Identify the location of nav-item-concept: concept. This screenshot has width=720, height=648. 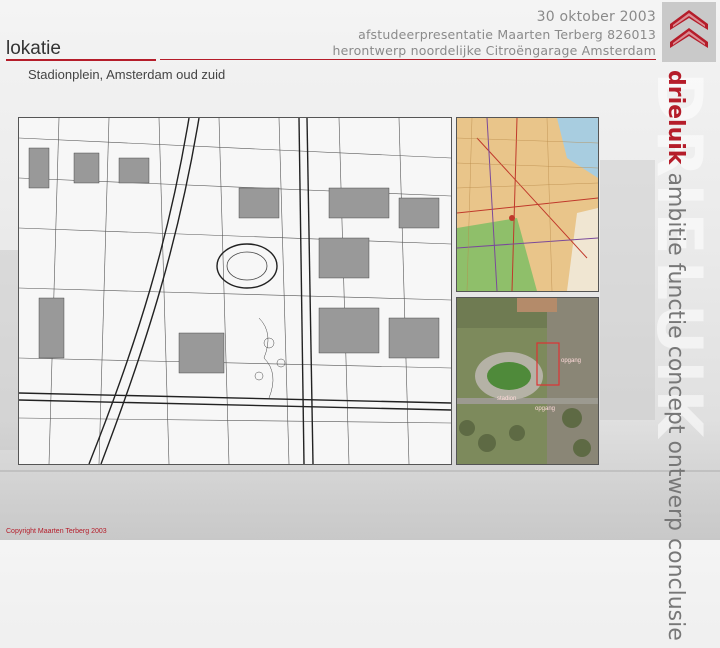
(675, 390).